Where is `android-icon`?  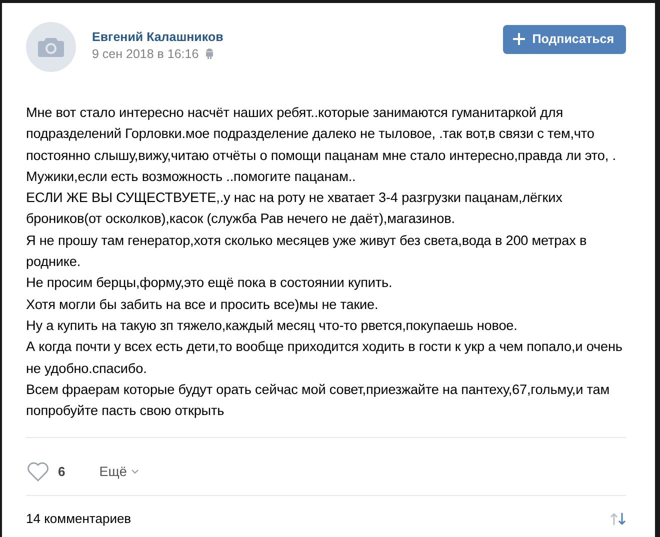 android-icon is located at coordinates (209, 53).